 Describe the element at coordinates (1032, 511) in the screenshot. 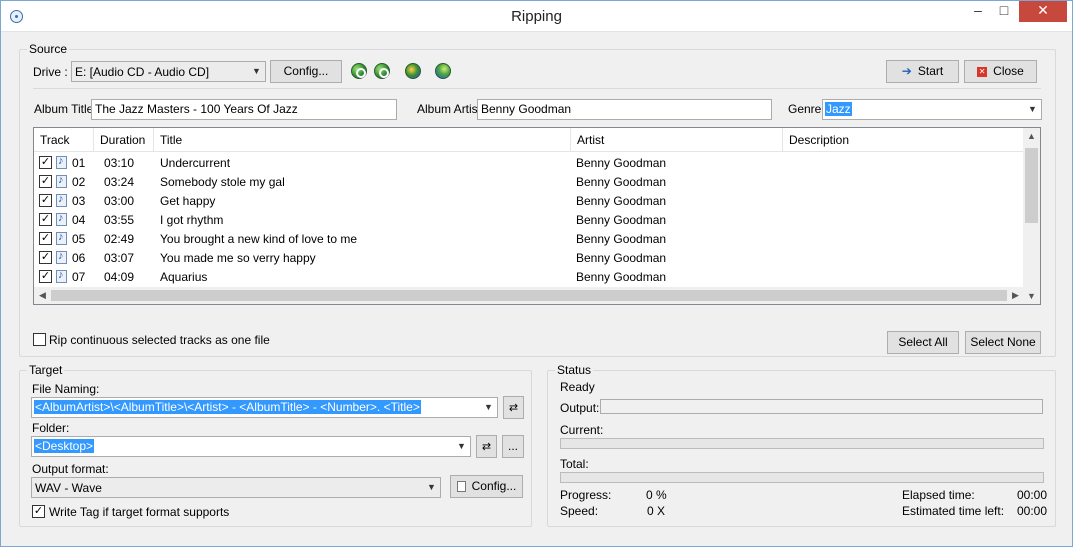

I see `remaining-value: 00:00` at that location.